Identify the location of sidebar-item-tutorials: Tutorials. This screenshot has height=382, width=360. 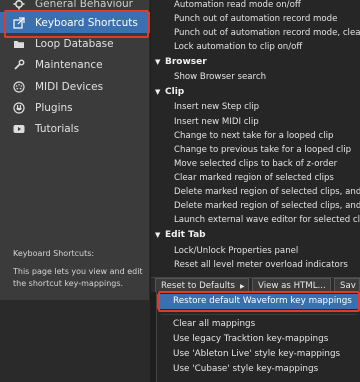
(75, 128).